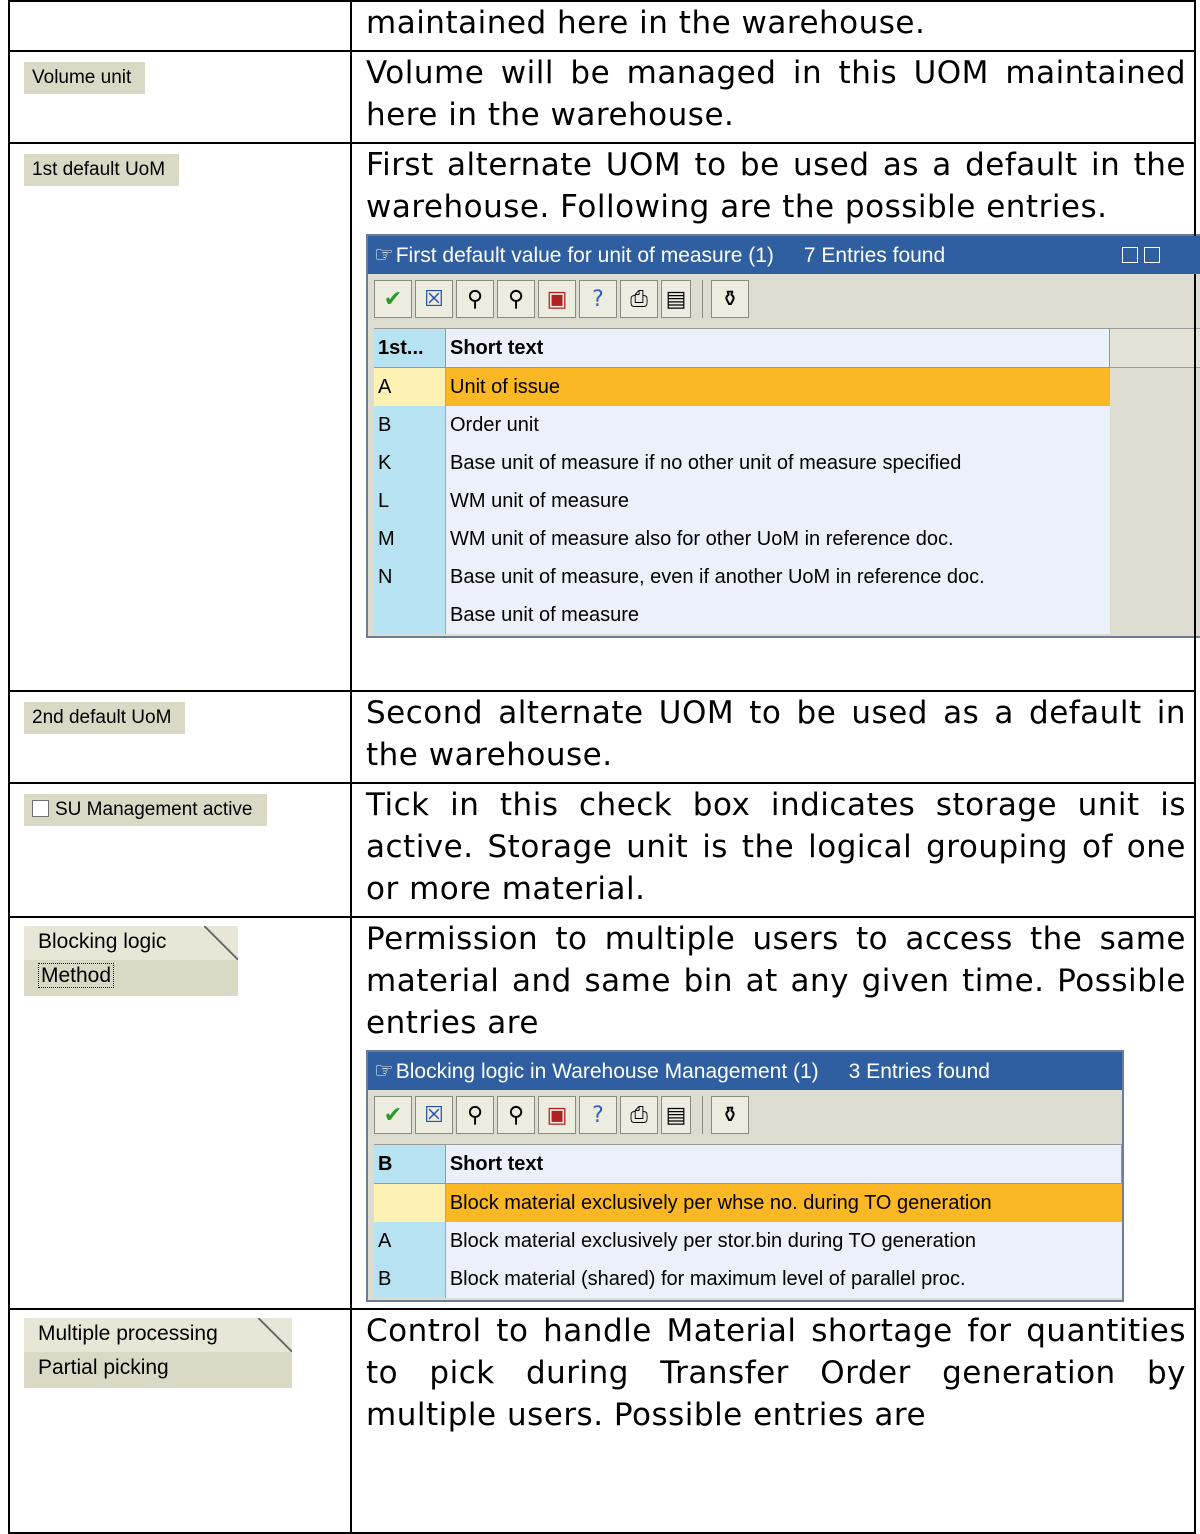  I want to click on entry-key: N, so click(410, 577).